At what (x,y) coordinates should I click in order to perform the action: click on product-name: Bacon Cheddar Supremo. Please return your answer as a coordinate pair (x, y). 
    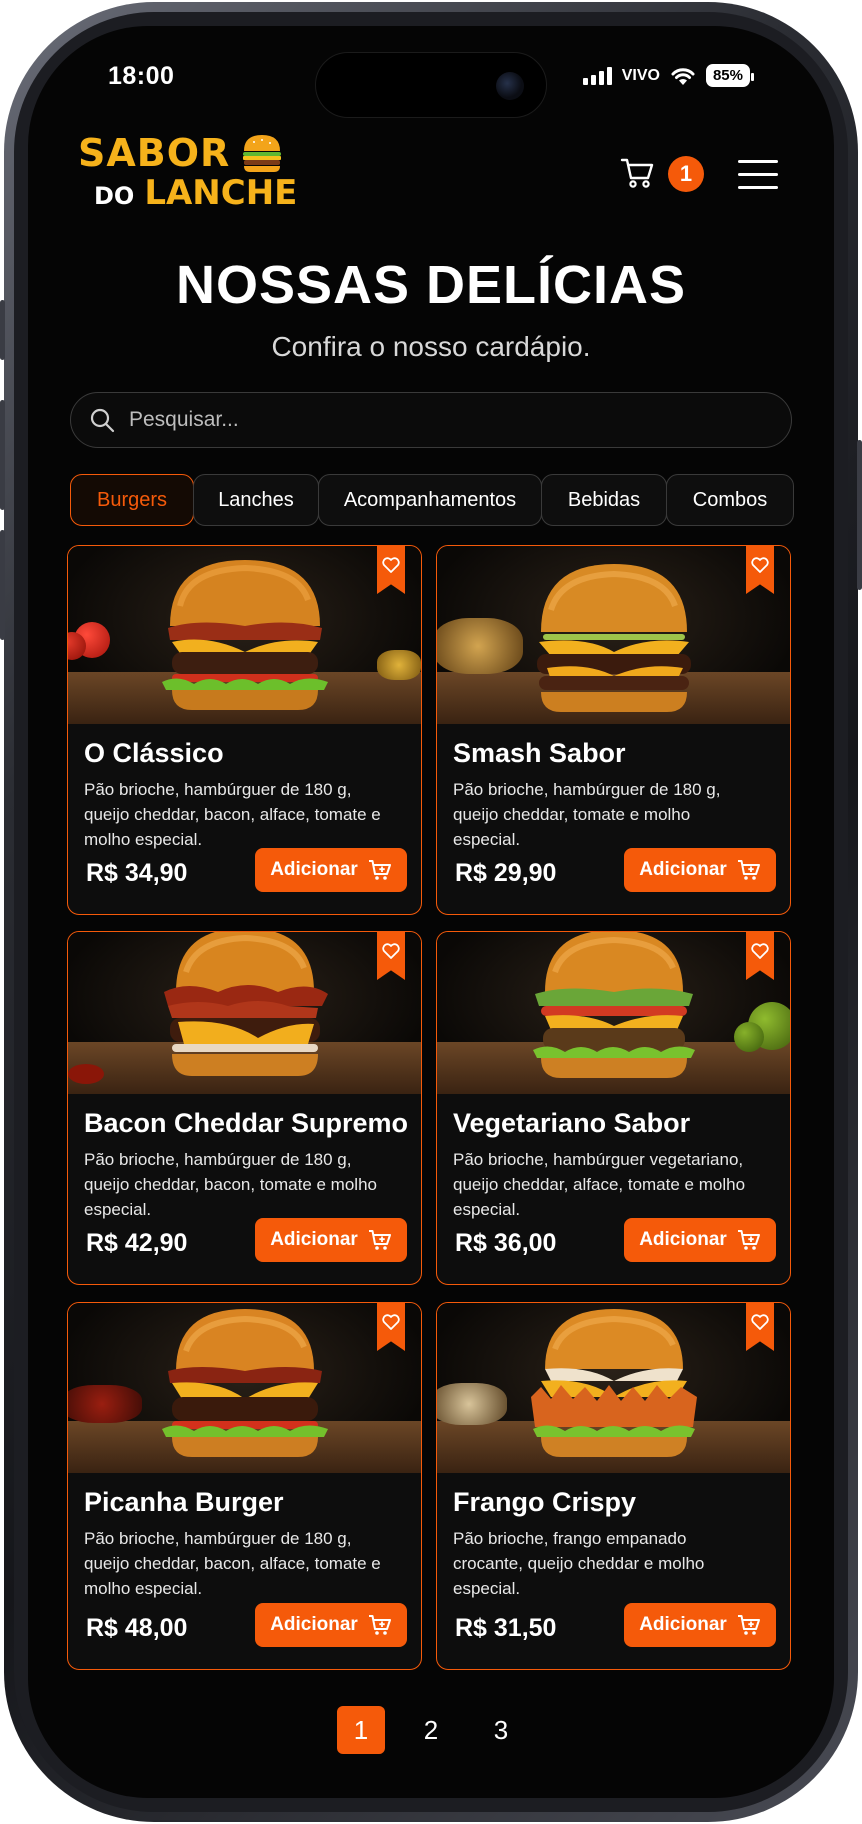
    Looking at the image, I should click on (246, 1123).